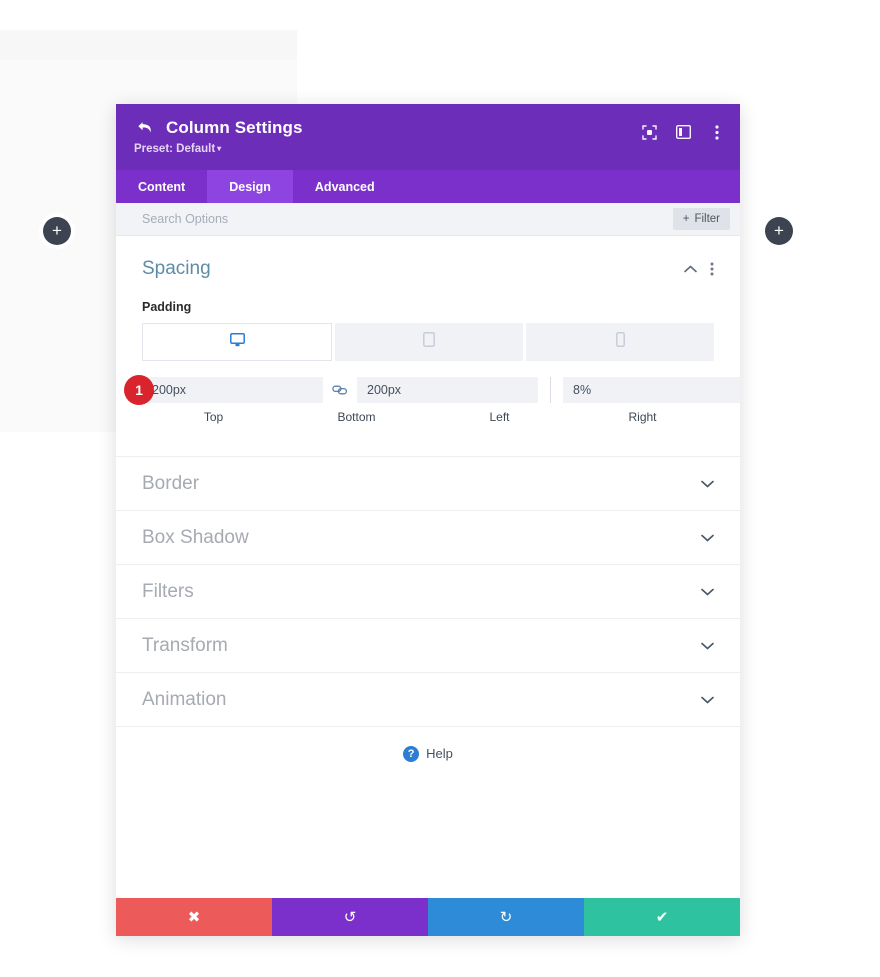 Image resolution: width=880 pixels, height=977 pixels. What do you see at coordinates (428, 699) in the screenshot?
I see `section-animation: Animation` at bounding box center [428, 699].